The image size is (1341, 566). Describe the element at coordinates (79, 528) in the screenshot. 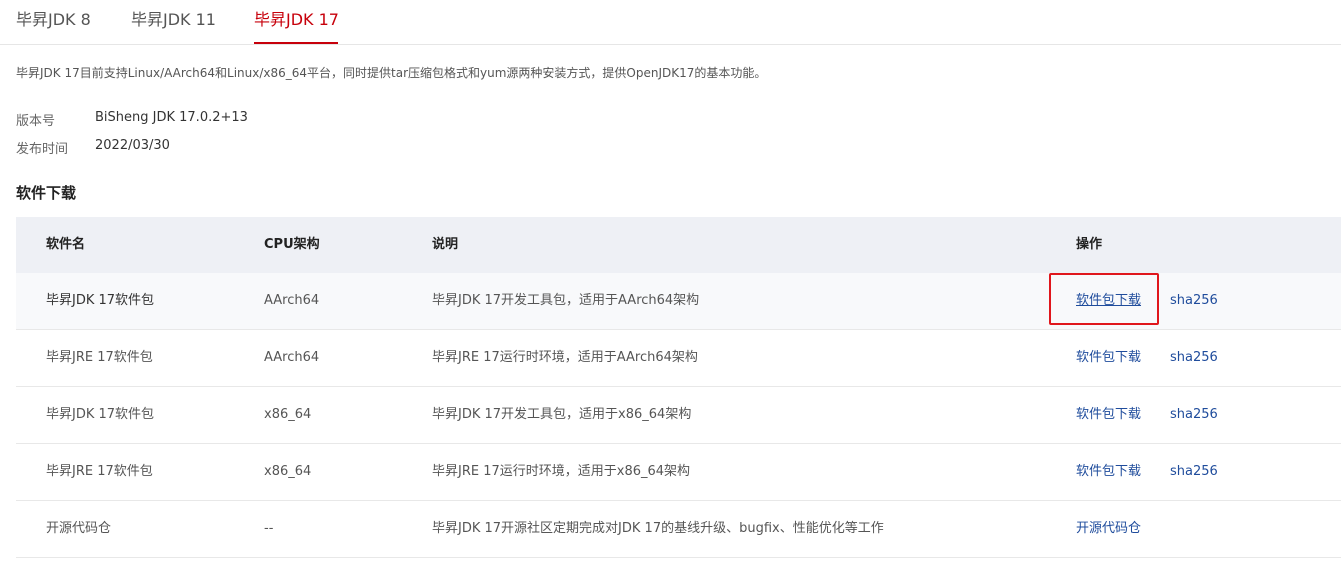

I see `cell-software-name: 开源代码仓` at that location.